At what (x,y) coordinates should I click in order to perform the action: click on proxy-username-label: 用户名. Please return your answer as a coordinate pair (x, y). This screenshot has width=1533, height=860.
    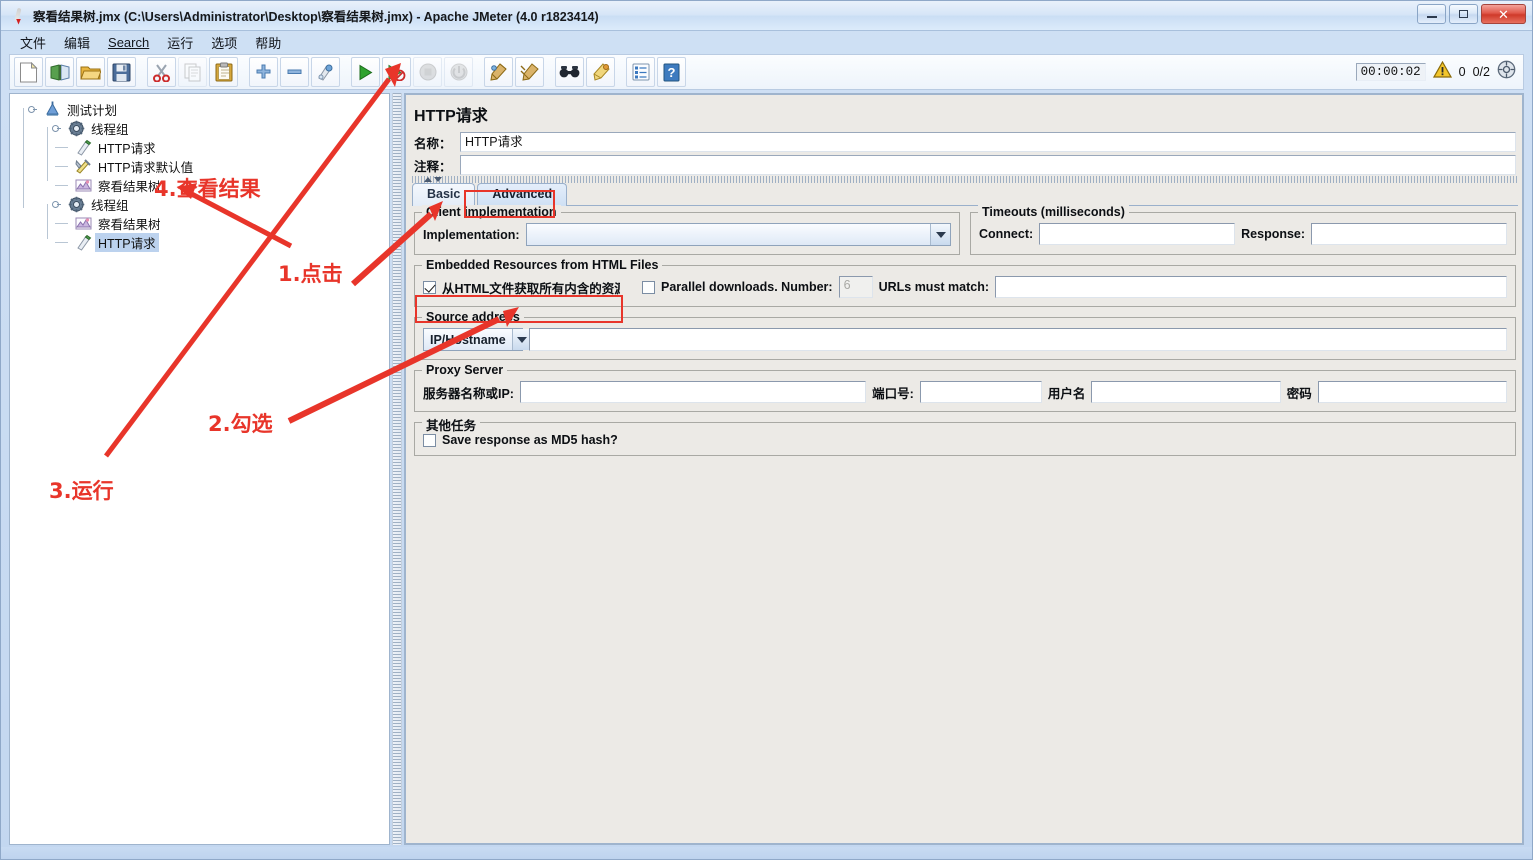
    Looking at the image, I should click on (1066, 393).